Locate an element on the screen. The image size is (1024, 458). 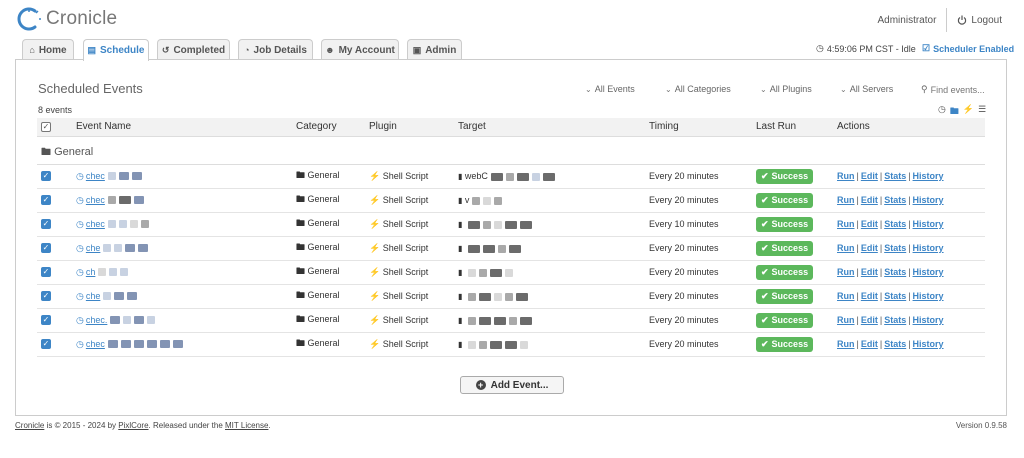
col-last-run: Last Run is located at coordinates (792, 127).